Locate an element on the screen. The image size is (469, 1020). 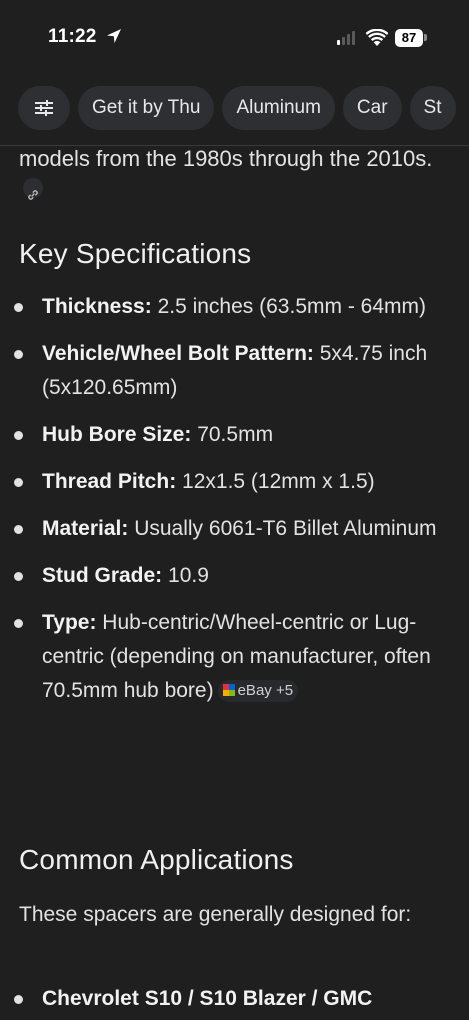
chip-st: St is located at coordinates (432, 108).